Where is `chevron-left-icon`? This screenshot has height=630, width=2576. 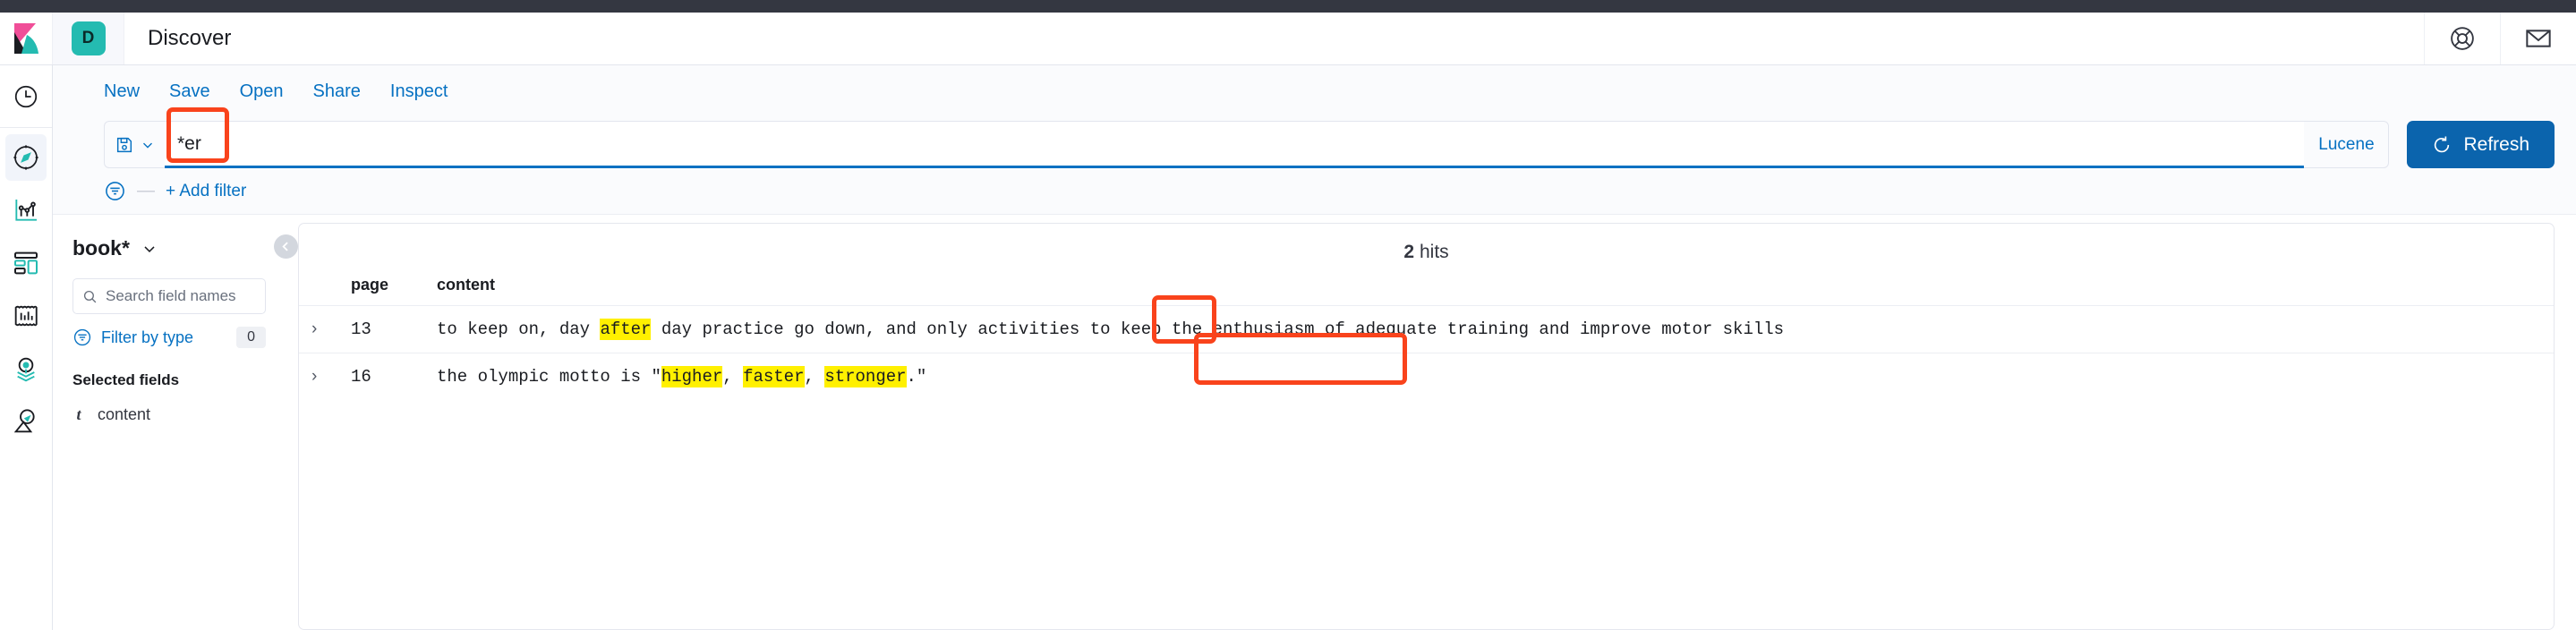 chevron-left-icon is located at coordinates (285, 246).